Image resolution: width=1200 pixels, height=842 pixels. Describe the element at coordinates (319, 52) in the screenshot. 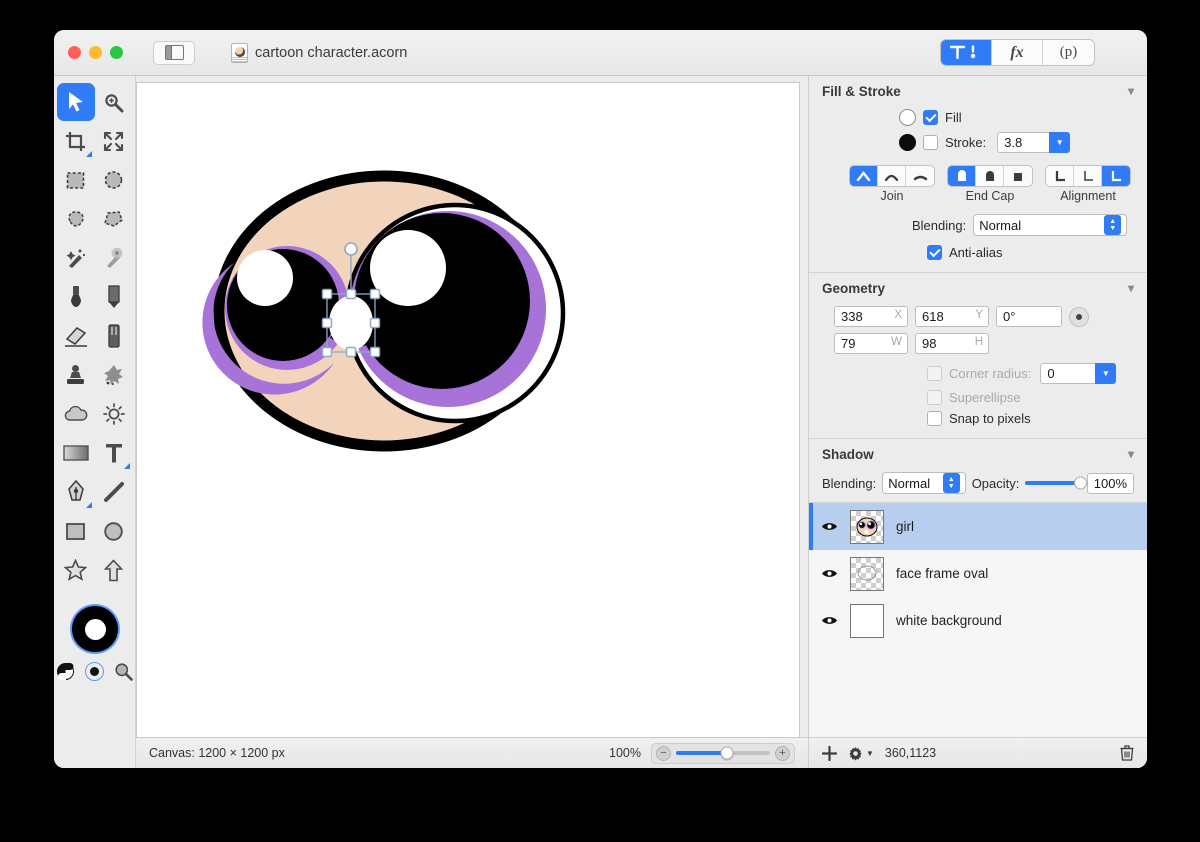

I see `document-title: cartoon character.acorn` at that location.